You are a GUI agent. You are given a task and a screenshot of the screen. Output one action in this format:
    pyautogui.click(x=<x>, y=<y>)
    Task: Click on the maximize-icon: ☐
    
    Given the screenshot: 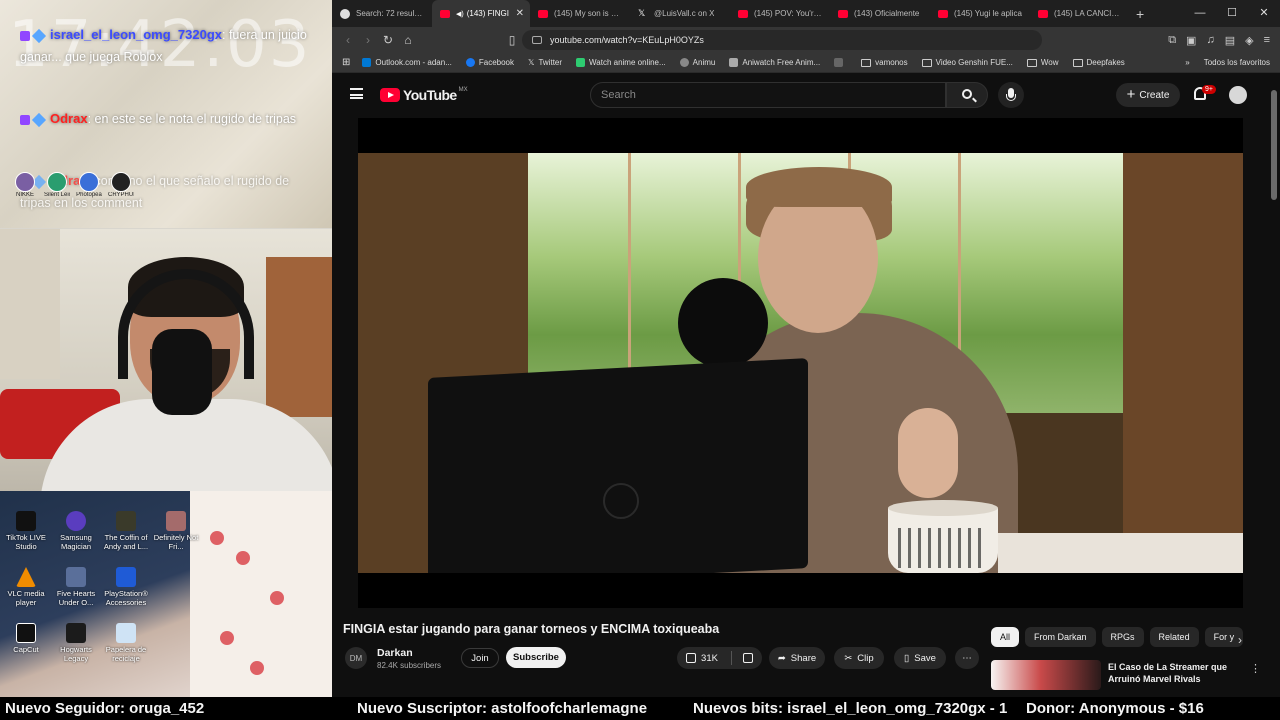 What is the action you would take?
    pyautogui.click(x=1232, y=13)
    